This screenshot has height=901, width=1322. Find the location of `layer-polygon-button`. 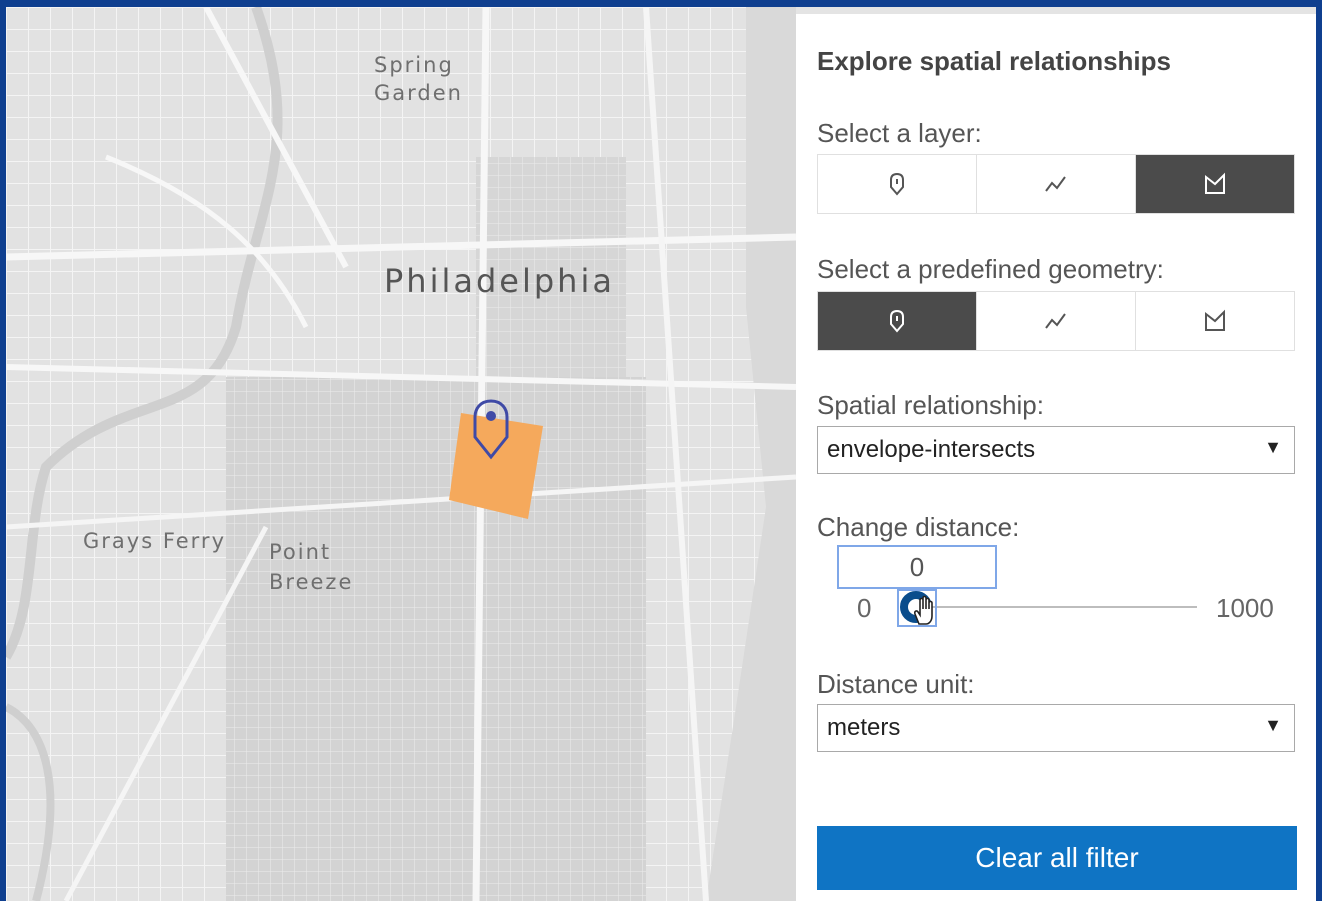

layer-polygon-button is located at coordinates (1215, 184).